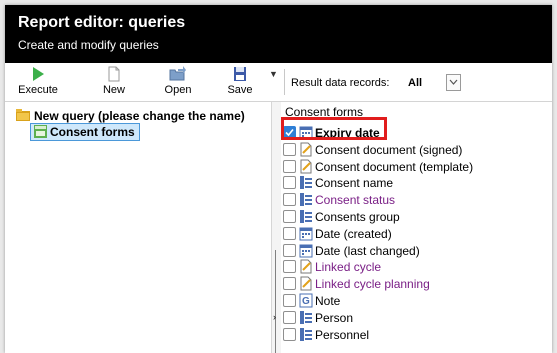 The width and height of the screenshot is (557, 353). Describe the element at coordinates (353, 233) in the screenshot. I see `field-label: Date (created)` at that location.